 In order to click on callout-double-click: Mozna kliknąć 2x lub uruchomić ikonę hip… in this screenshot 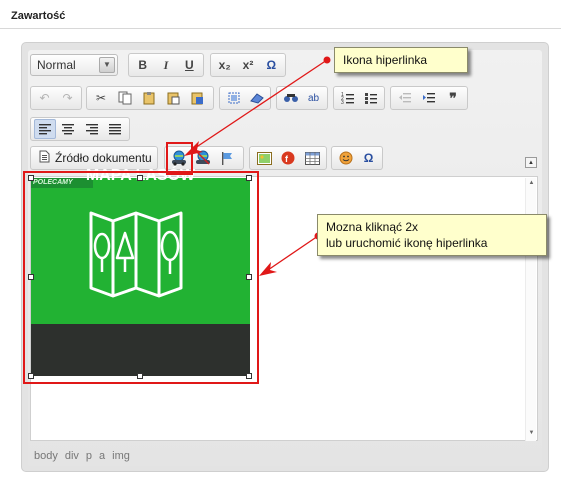, I will do `click(432, 235)`.